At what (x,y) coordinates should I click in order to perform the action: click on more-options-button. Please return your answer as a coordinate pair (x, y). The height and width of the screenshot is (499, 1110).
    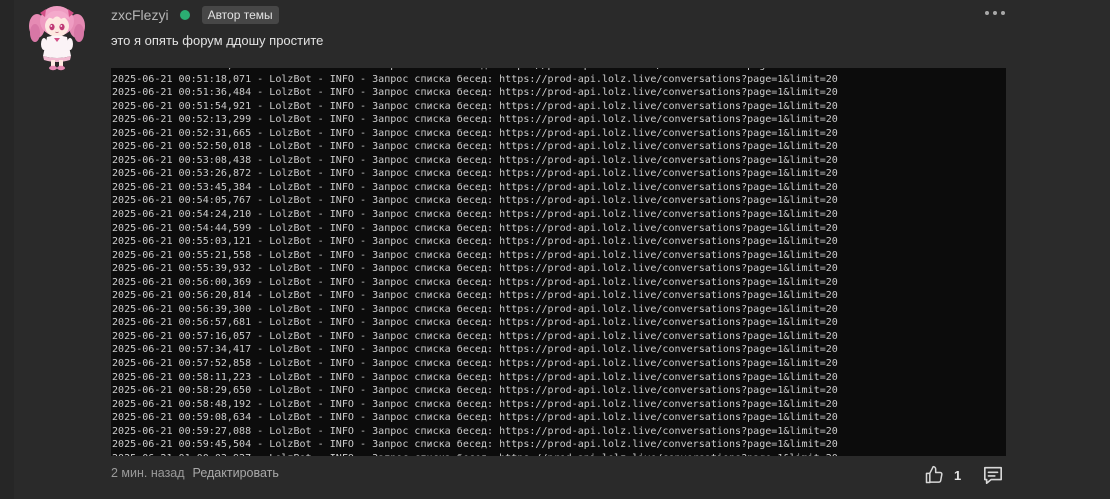
    Looking at the image, I should click on (995, 13).